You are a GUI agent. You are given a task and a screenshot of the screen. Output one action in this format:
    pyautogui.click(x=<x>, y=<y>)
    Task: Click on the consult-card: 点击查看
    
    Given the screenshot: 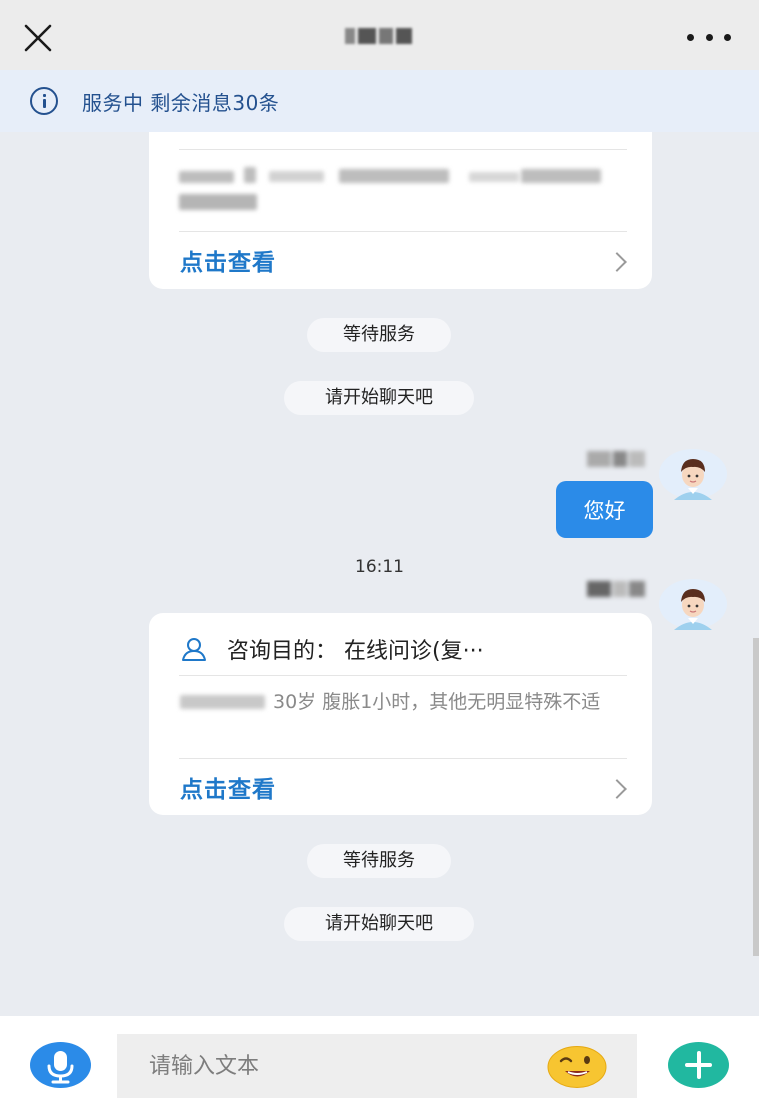 What is the action you would take?
    pyautogui.click(x=400, y=210)
    